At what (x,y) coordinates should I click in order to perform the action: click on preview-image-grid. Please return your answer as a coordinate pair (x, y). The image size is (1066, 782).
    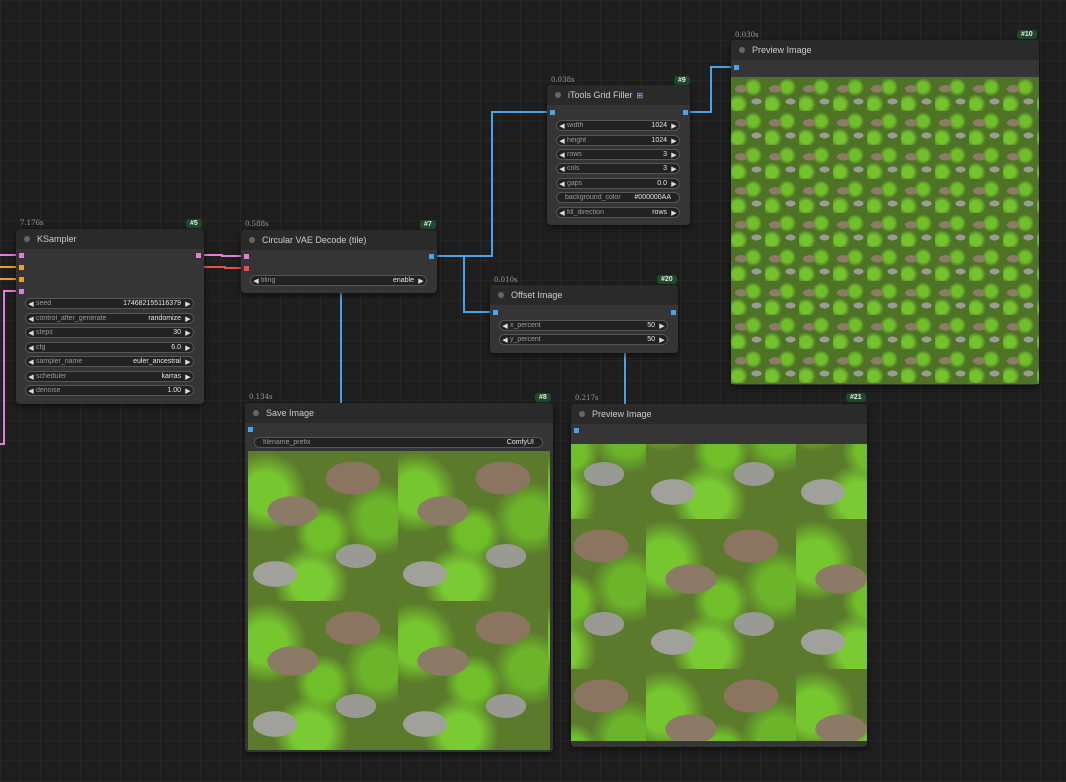
    Looking at the image, I should click on (885, 230).